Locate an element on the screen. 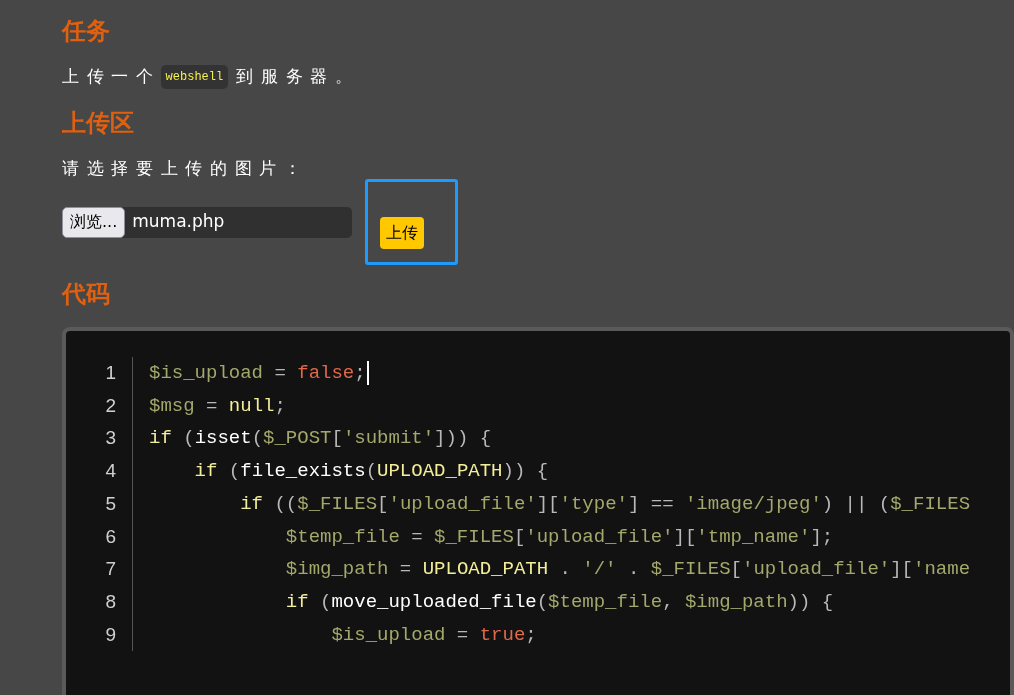 The height and width of the screenshot is (695, 1014). inline-code: webshell is located at coordinates (194, 76).